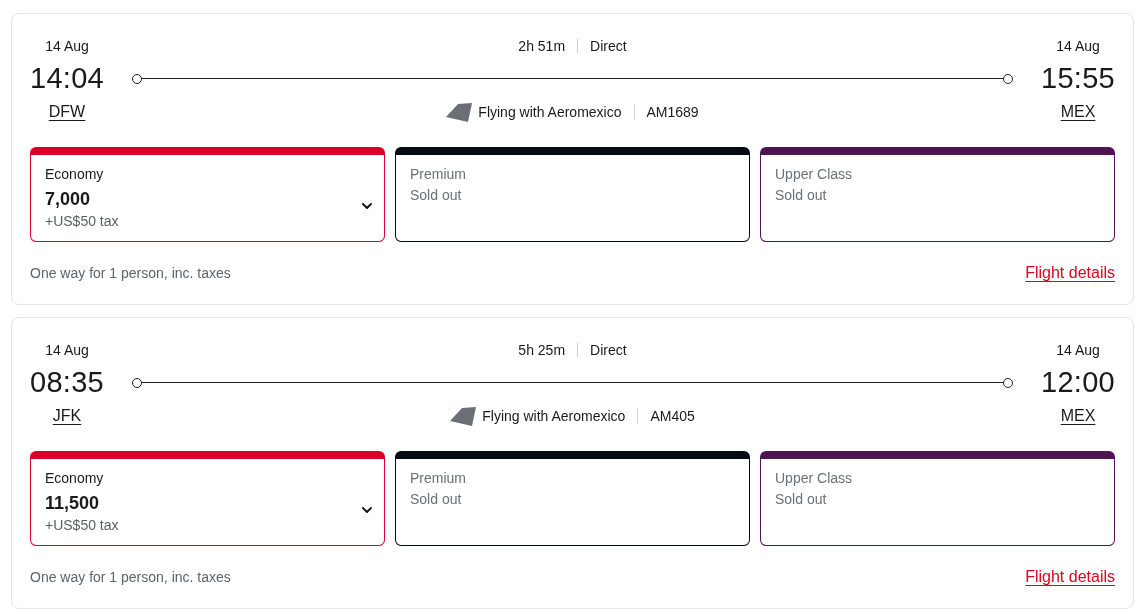 Image resolution: width=1148 pixels, height=614 pixels. I want to click on flight-duration: 2h 51m, so click(542, 46).